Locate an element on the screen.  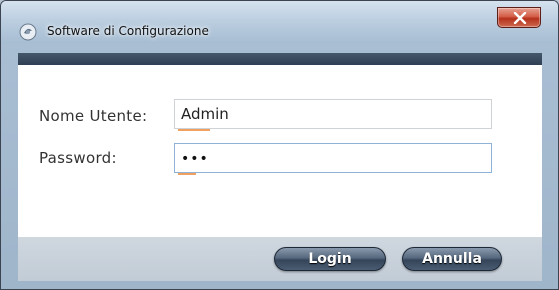
password-label: Password: is located at coordinates (78, 158).